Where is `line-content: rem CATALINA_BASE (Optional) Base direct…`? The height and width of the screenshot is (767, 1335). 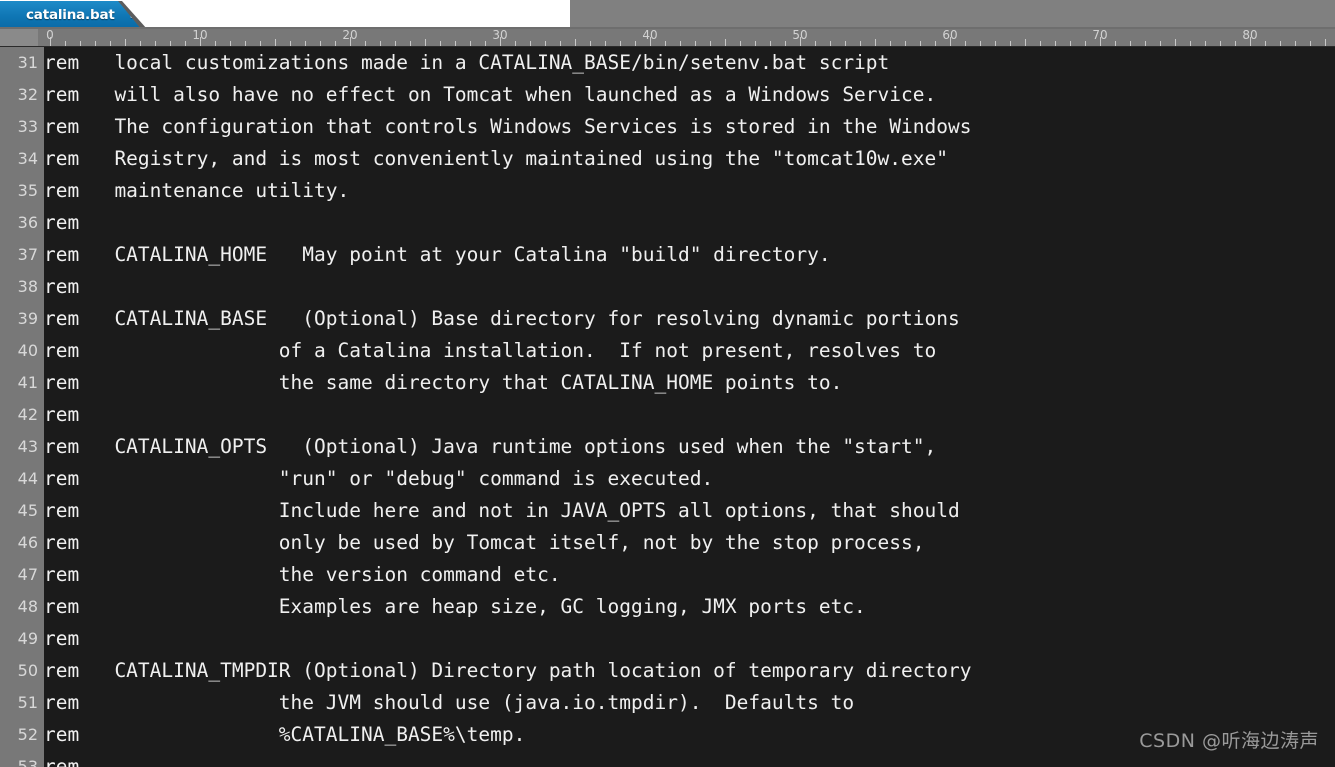 line-content: rem CATALINA_BASE (Optional) Base direct… is located at coordinates (502, 319).